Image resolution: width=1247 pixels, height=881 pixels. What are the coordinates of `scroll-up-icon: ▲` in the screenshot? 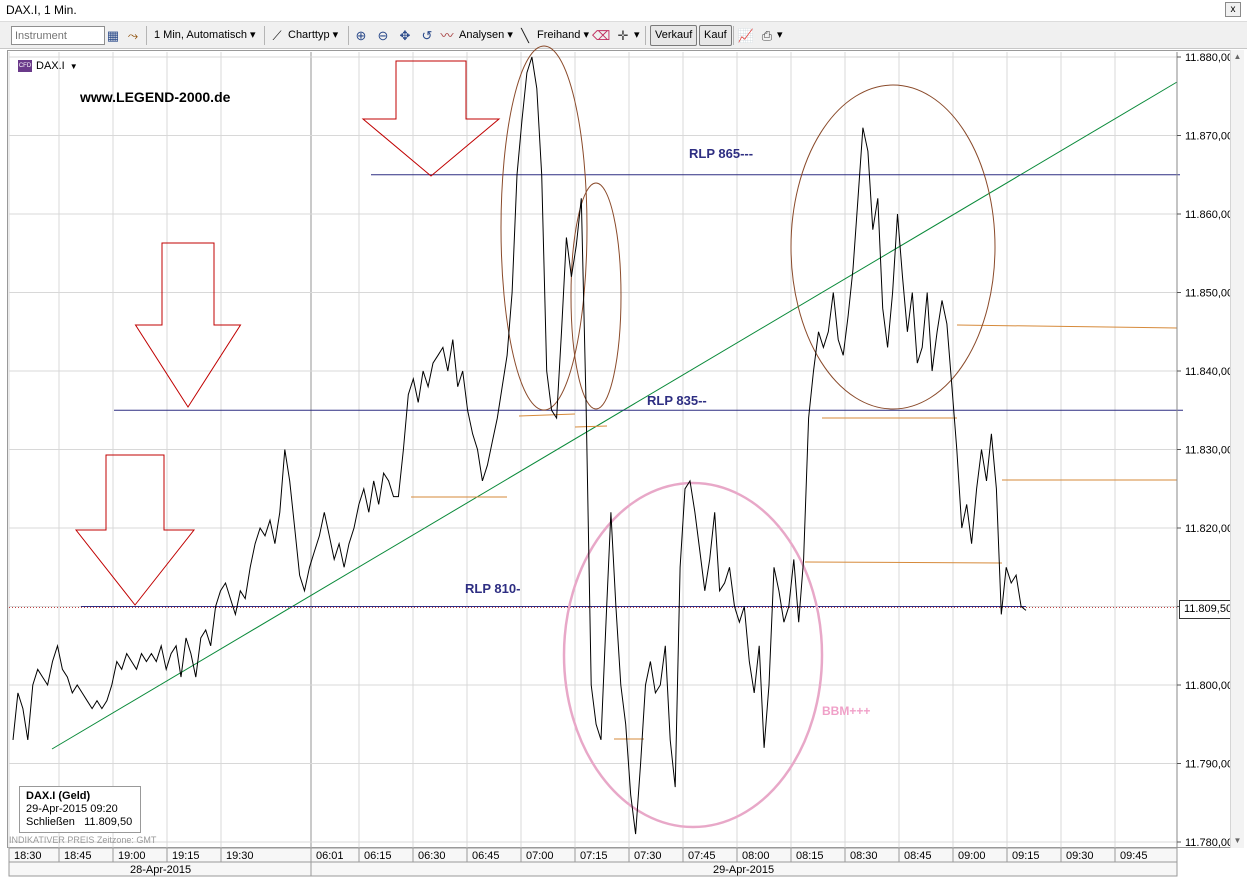 It's located at (1237, 57).